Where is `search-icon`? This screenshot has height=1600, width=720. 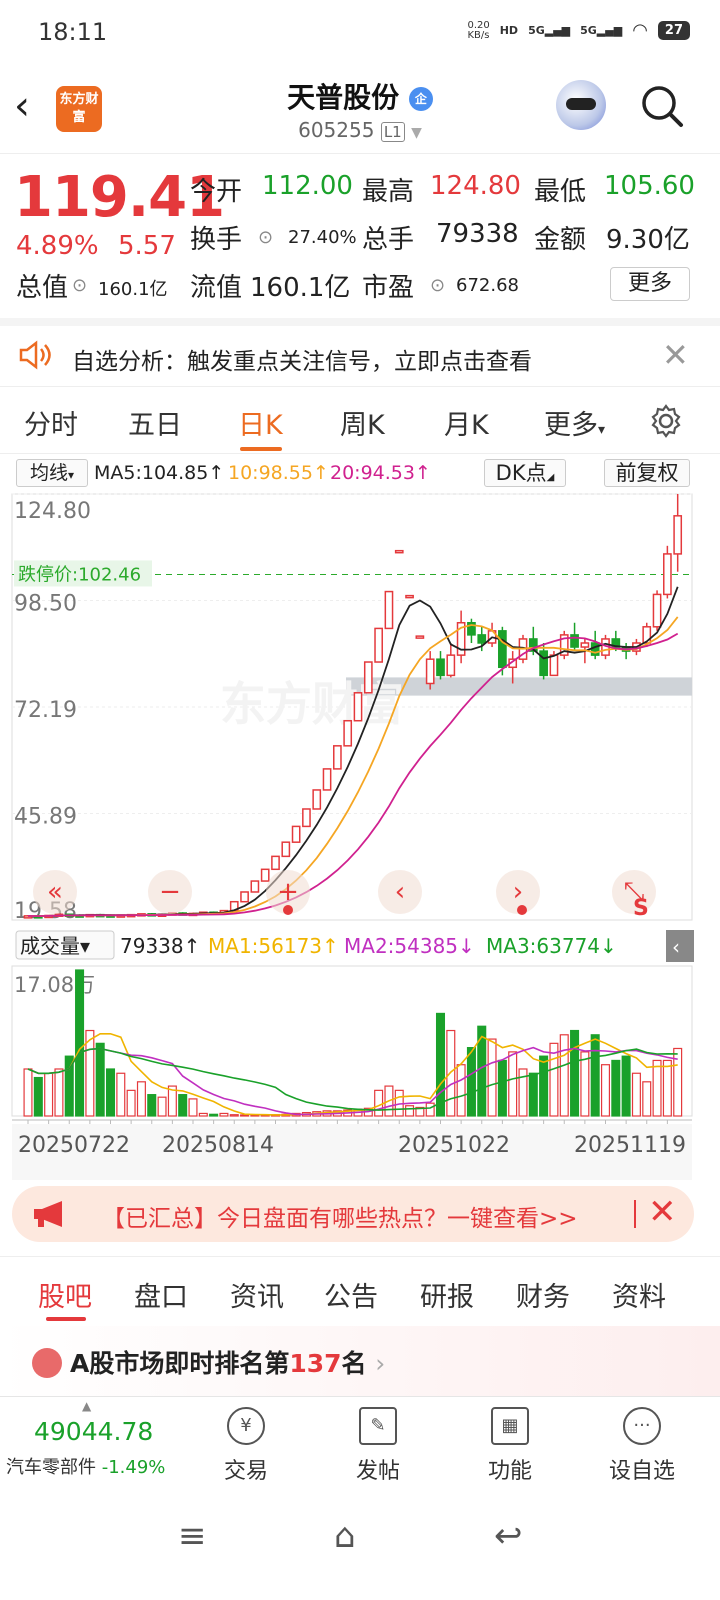 search-icon is located at coordinates (662, 106).